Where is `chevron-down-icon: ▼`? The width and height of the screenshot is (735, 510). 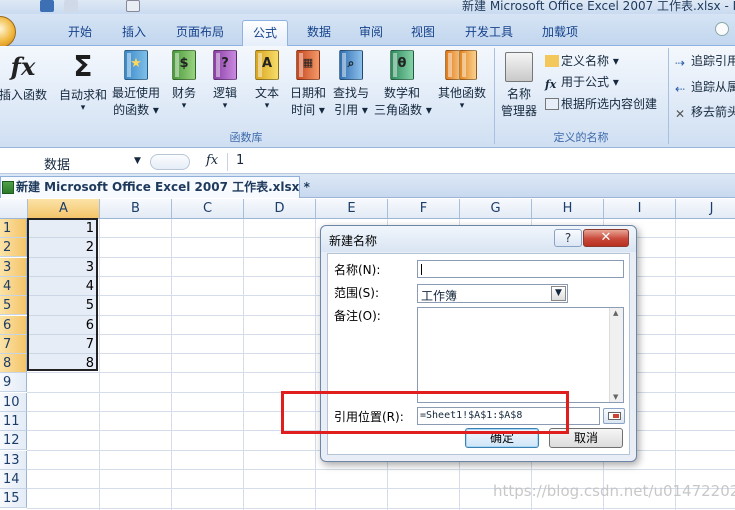
chevron-down-icon: ▼ is located at coordinates (558, 293).